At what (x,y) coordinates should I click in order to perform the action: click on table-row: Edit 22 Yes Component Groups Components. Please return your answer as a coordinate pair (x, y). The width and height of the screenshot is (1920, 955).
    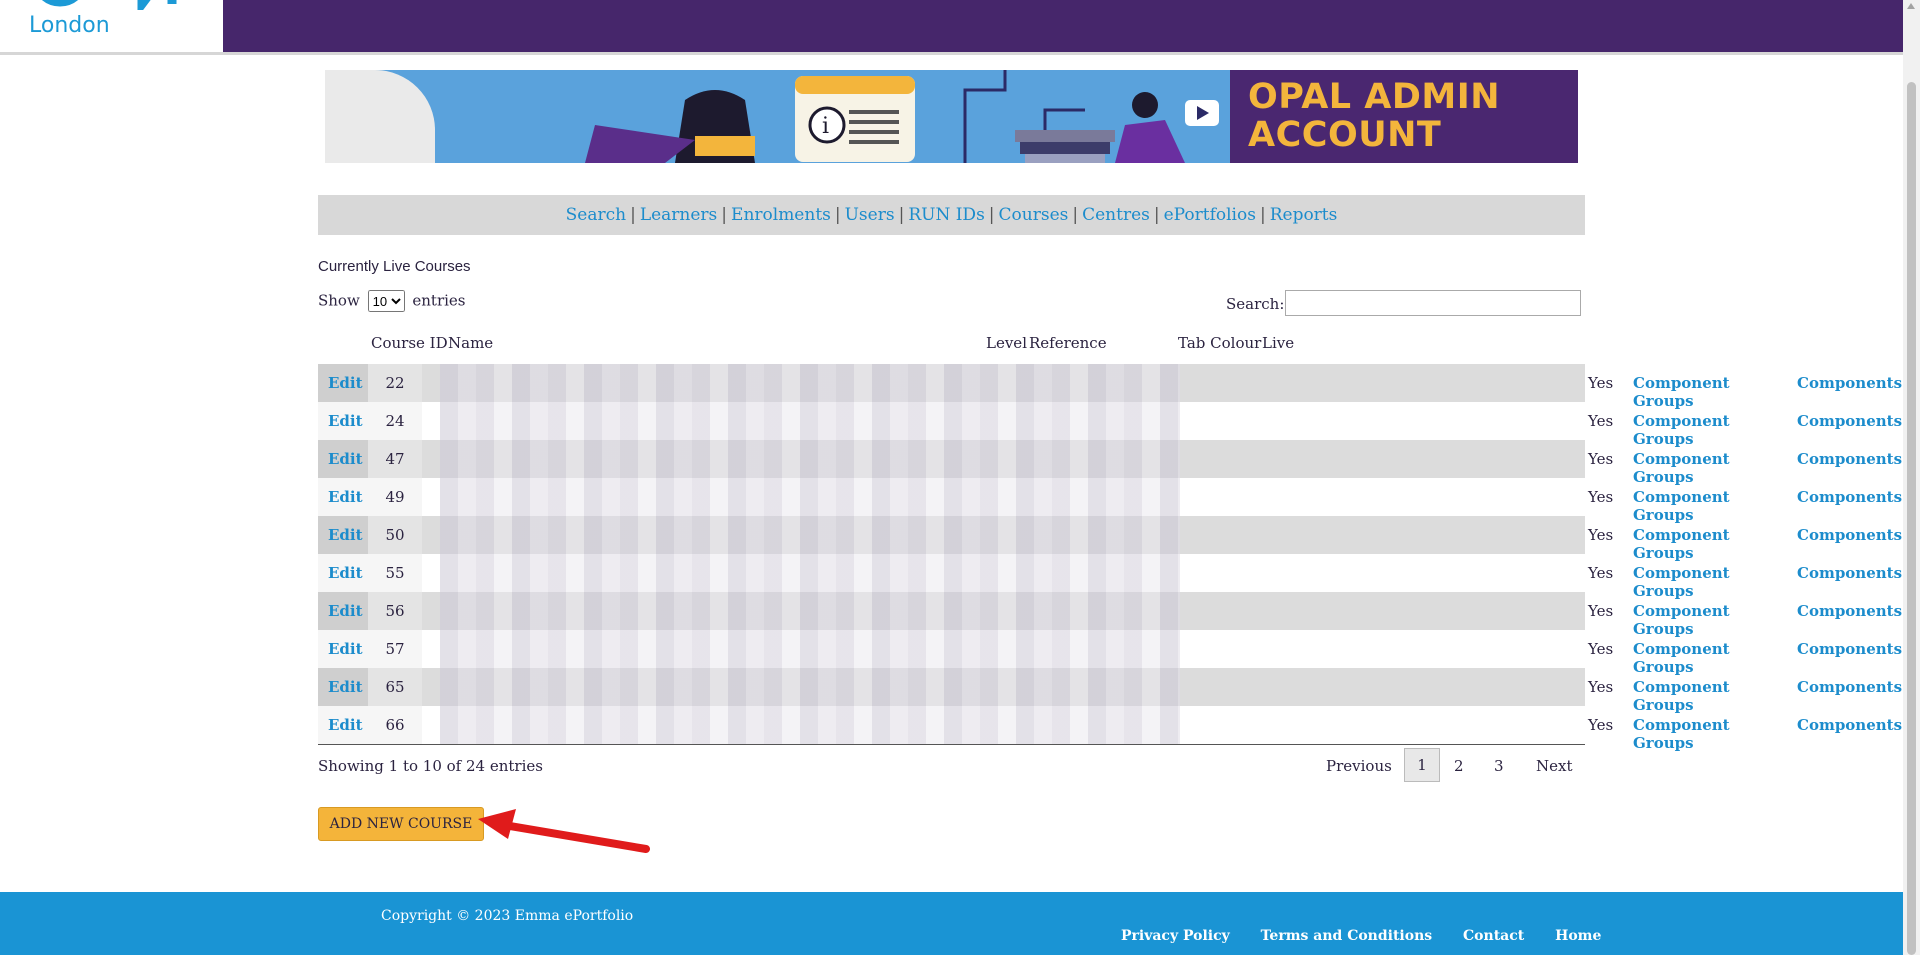
    Looking at the image, I should click on (1110, 387).